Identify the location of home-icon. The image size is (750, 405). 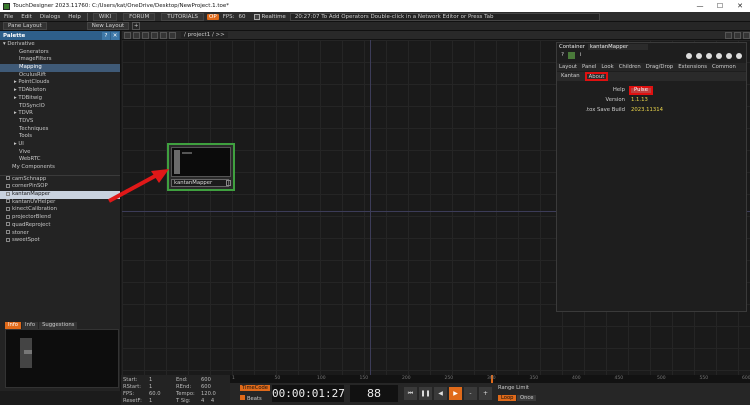
(127, 35).